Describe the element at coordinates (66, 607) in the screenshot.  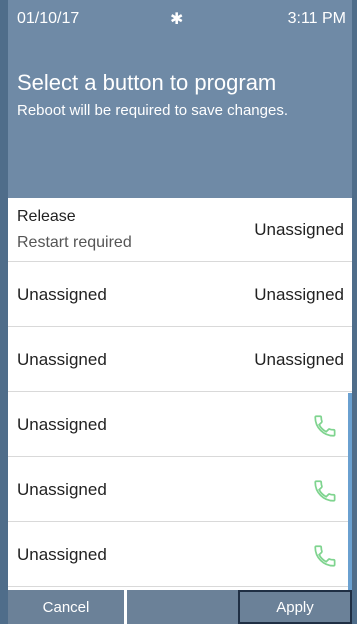
I see `cancel-button: Cancel` at that location.